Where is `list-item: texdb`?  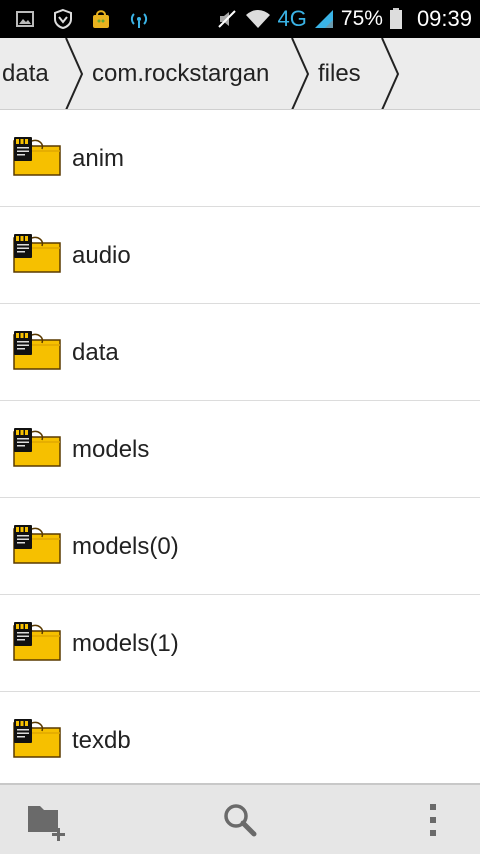
list-item: texdb is located at coordinates (240, 737).